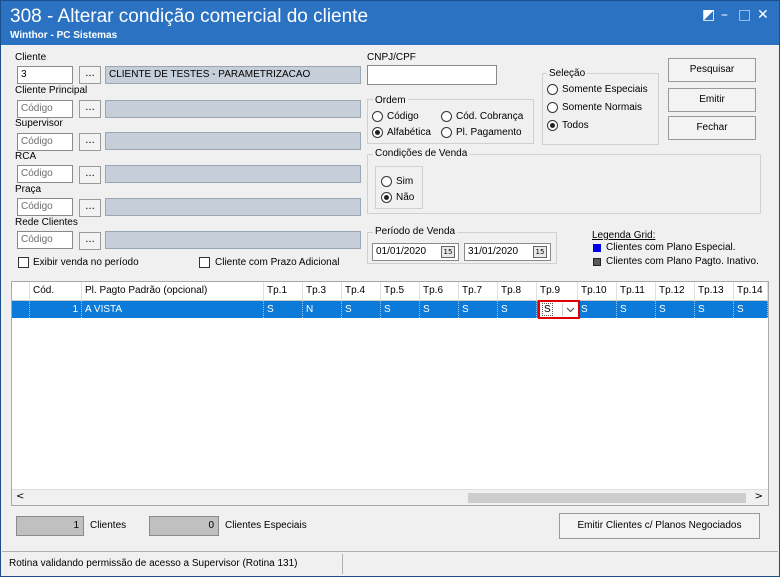 The image size is (780, 577). I want to click on close-icon: ✕, so click(763, 15).